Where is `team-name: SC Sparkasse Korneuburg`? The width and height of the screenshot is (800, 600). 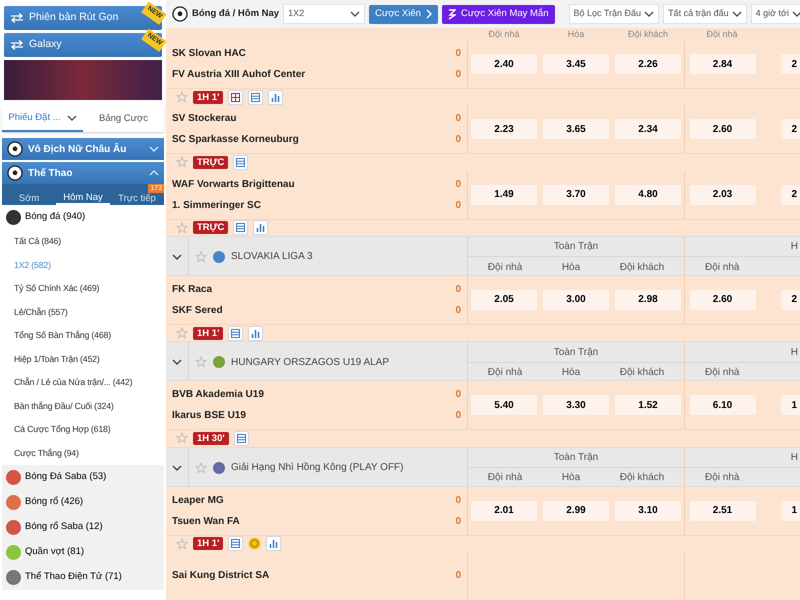 team-name: SC Sparkasse Korneuburg is located at coordinates (235, 140).